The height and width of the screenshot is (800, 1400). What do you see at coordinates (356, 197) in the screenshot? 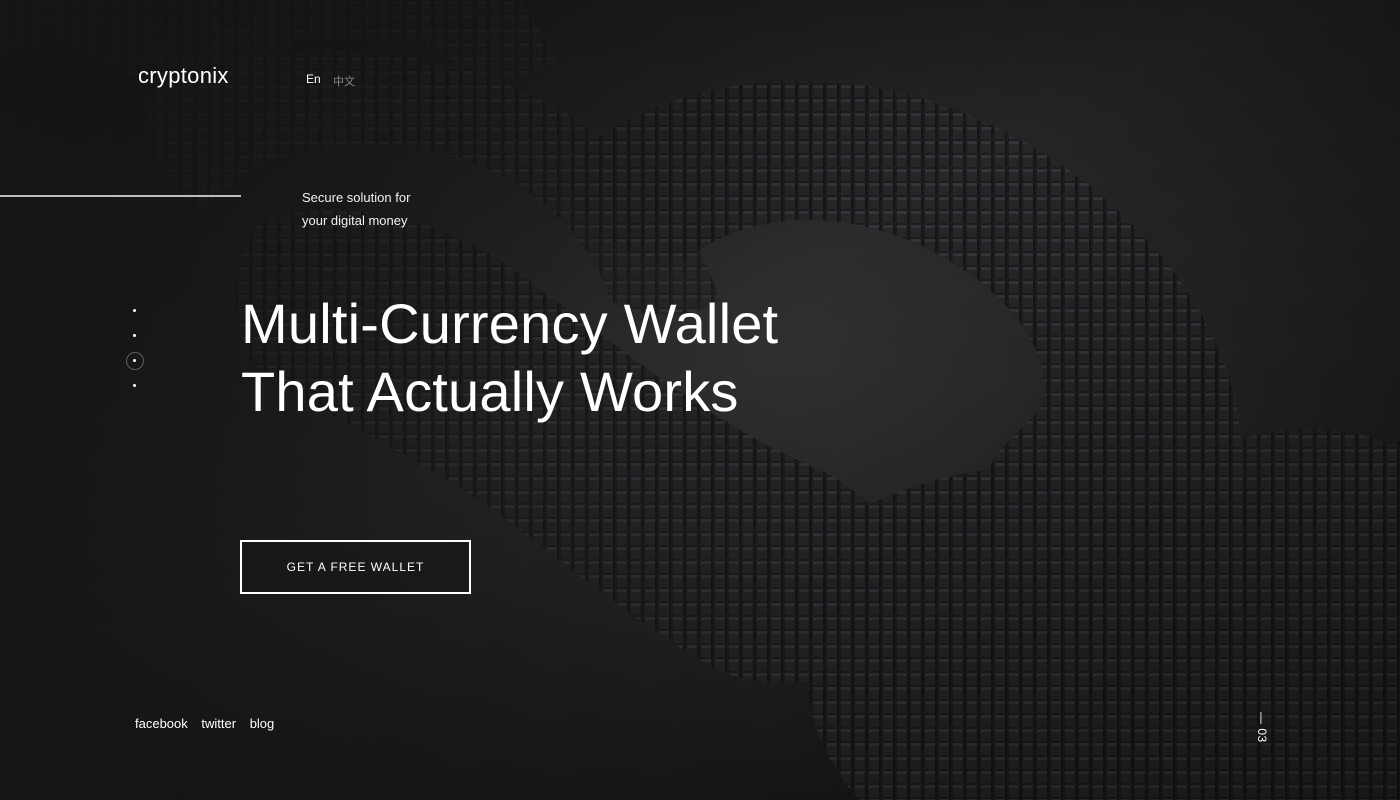
I see `tagline-line-1: Secure solution for` at bounding box center [356, 197].